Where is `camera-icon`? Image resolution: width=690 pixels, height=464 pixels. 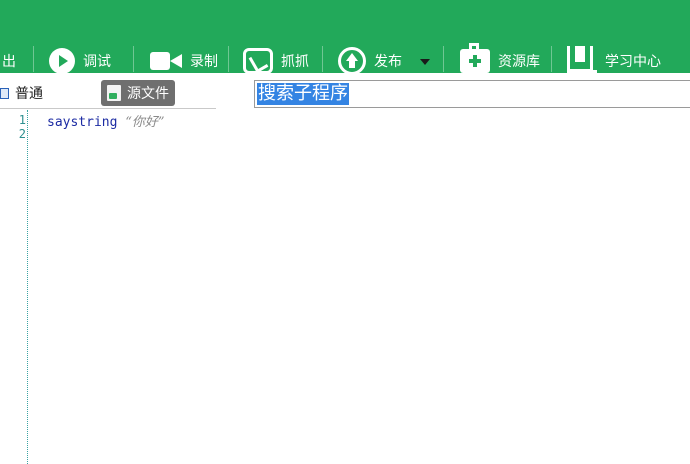 camera-icon is located at coordinates (166, 61).